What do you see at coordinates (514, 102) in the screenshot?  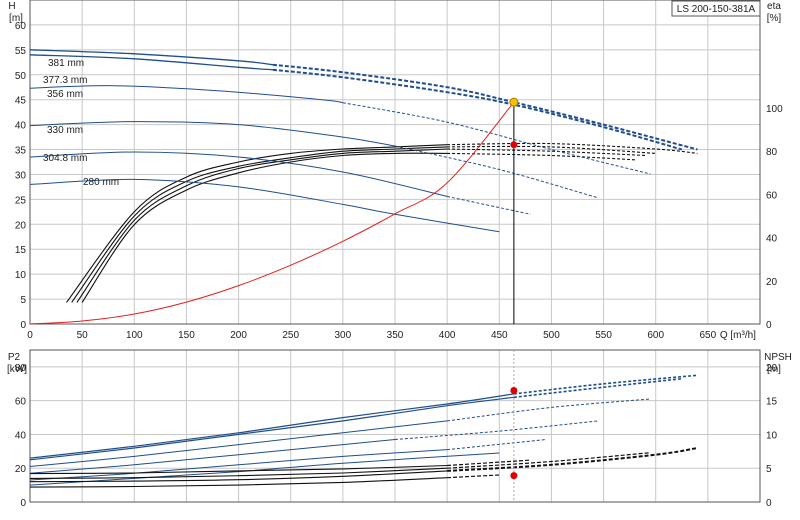 I see `duty-point-marker` at bounding box center [514, 102].